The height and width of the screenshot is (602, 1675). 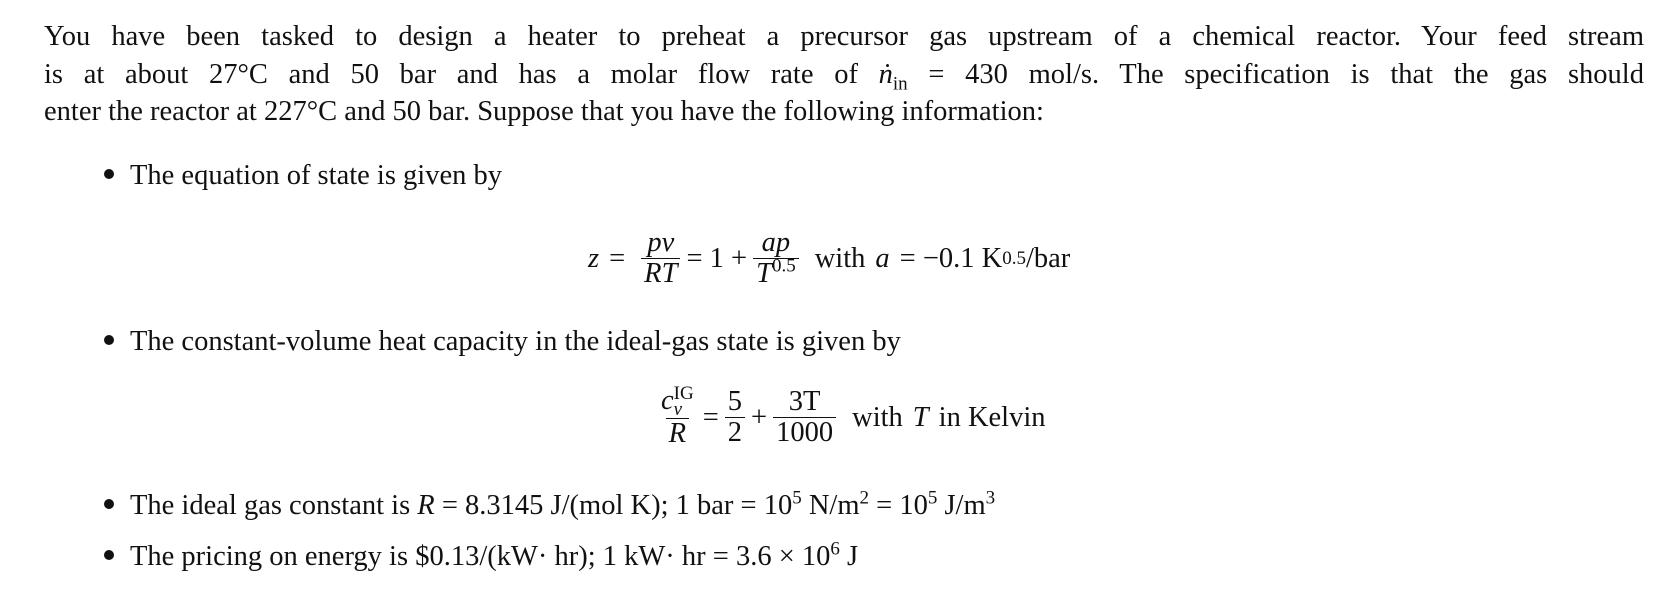 I want to click on bullet-text-d: = 10, so click(x=898, y=505).